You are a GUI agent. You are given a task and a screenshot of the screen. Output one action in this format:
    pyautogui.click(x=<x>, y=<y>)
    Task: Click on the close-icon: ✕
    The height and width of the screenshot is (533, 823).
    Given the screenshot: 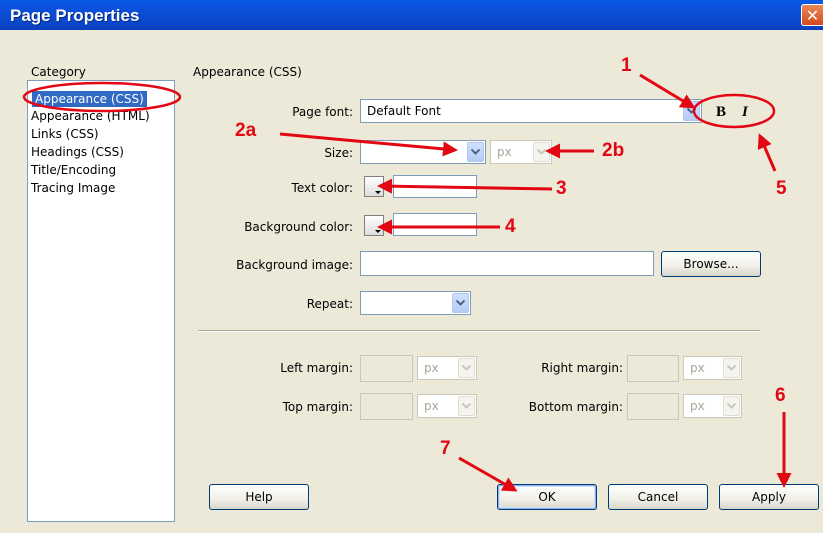 What is the action you would take?
    pyautogui.click(x=812, y=15)
    